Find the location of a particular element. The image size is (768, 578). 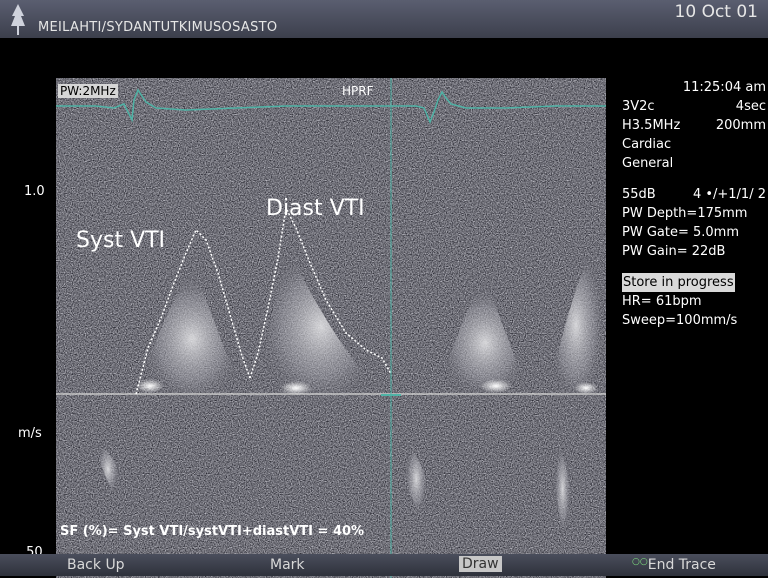

axis-unit-label: m/s is located at coordinates (30, 433).